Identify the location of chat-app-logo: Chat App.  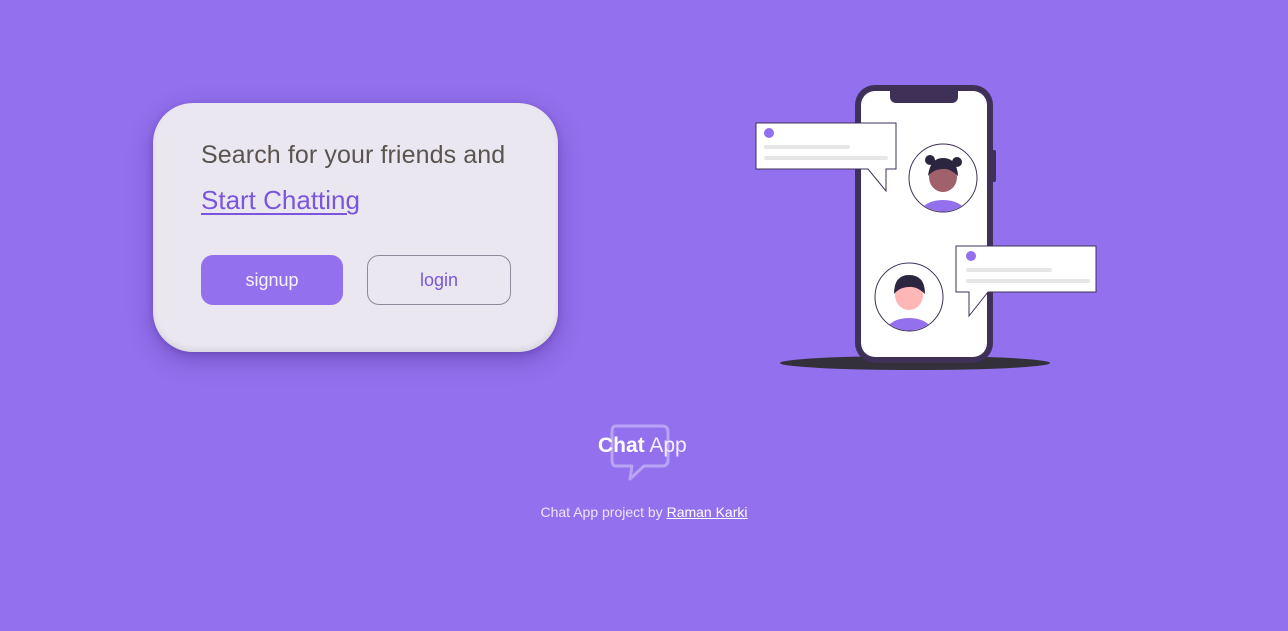
(646, 454).